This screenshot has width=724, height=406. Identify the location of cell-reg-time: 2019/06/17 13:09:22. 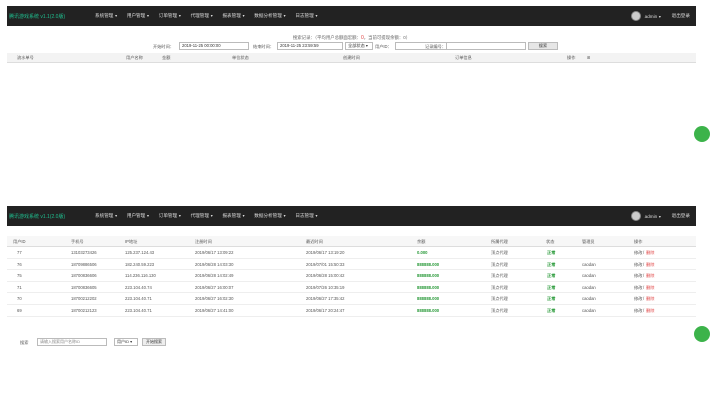
(214, 252).